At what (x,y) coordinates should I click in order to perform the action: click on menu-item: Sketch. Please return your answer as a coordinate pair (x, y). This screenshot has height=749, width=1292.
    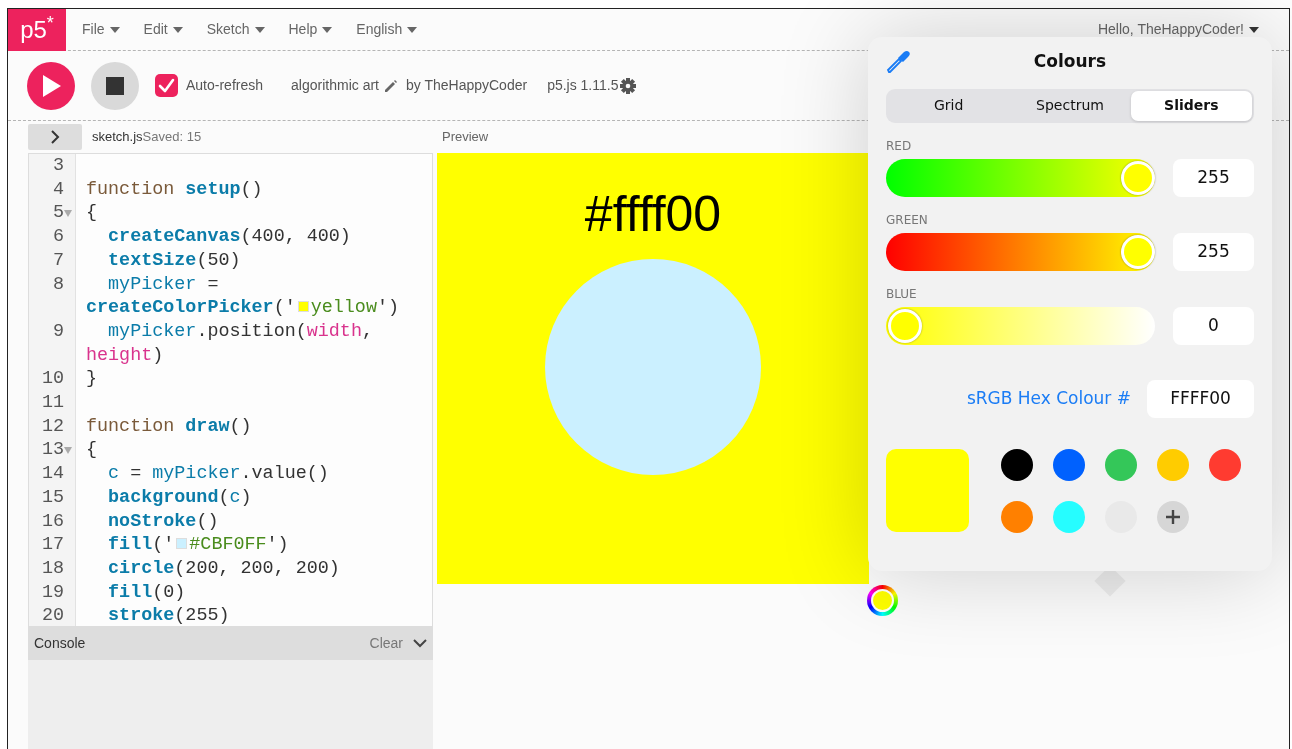
    Looking at the image, I should click on (235, 29).